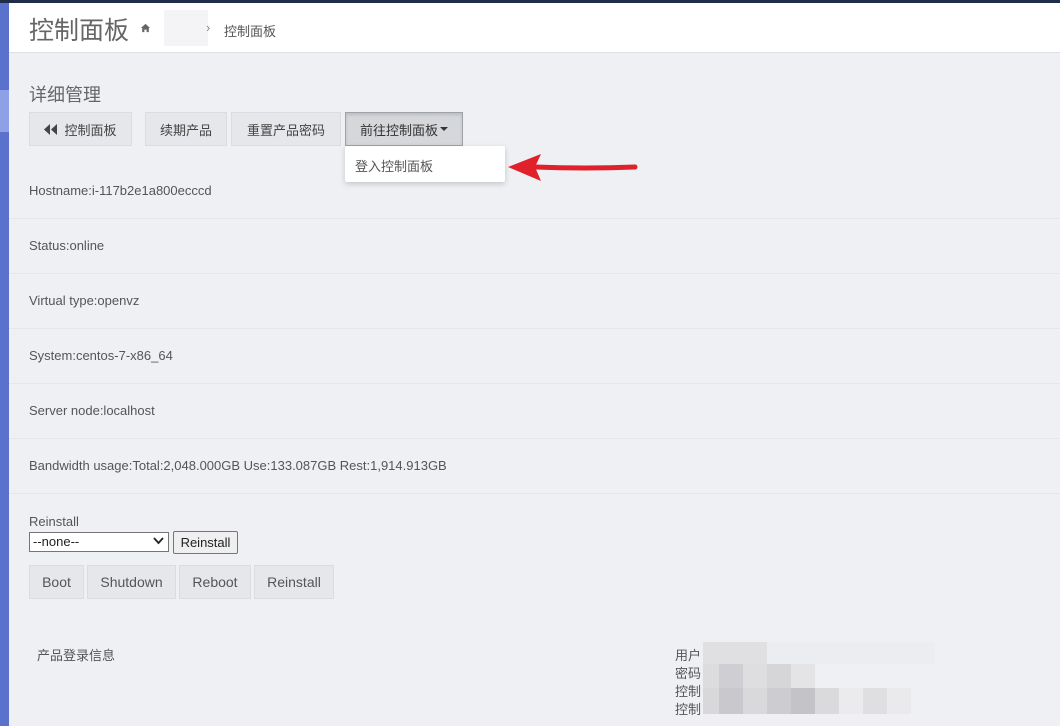 The height and width of the screenshot is (726, 1060). I want to click on reinstall-label: Reinstall, so click(54, 521).